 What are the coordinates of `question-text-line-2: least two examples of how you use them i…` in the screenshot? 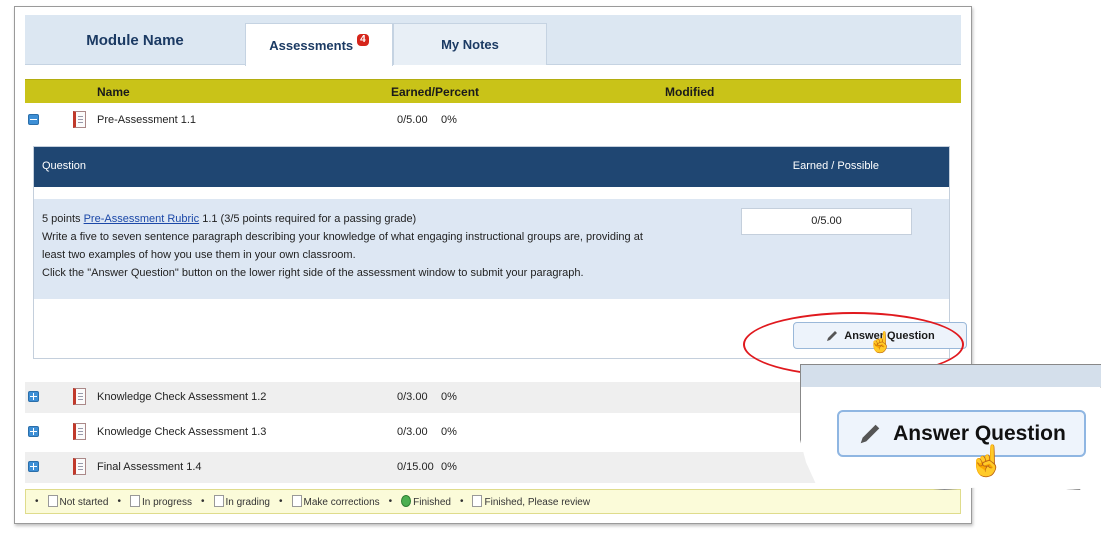 It's located at (199, 255).